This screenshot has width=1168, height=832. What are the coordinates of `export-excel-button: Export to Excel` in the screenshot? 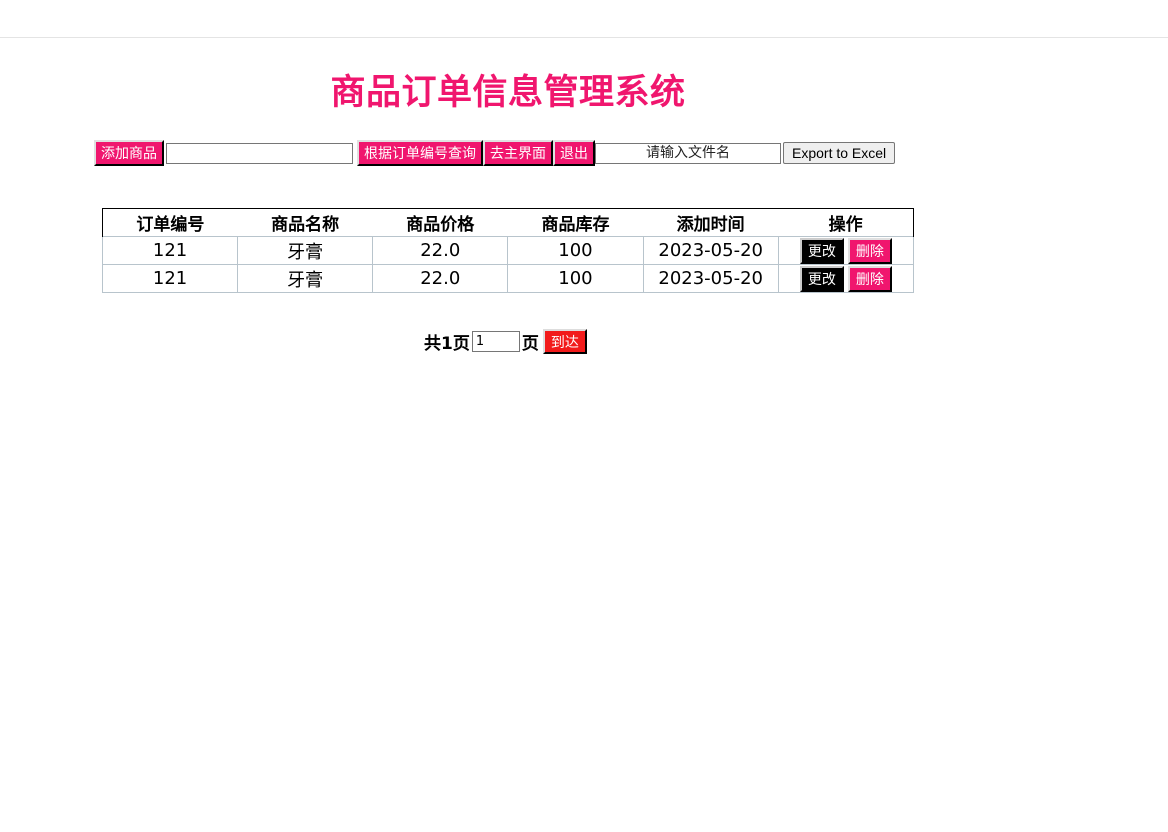 It's located at (839, 153).